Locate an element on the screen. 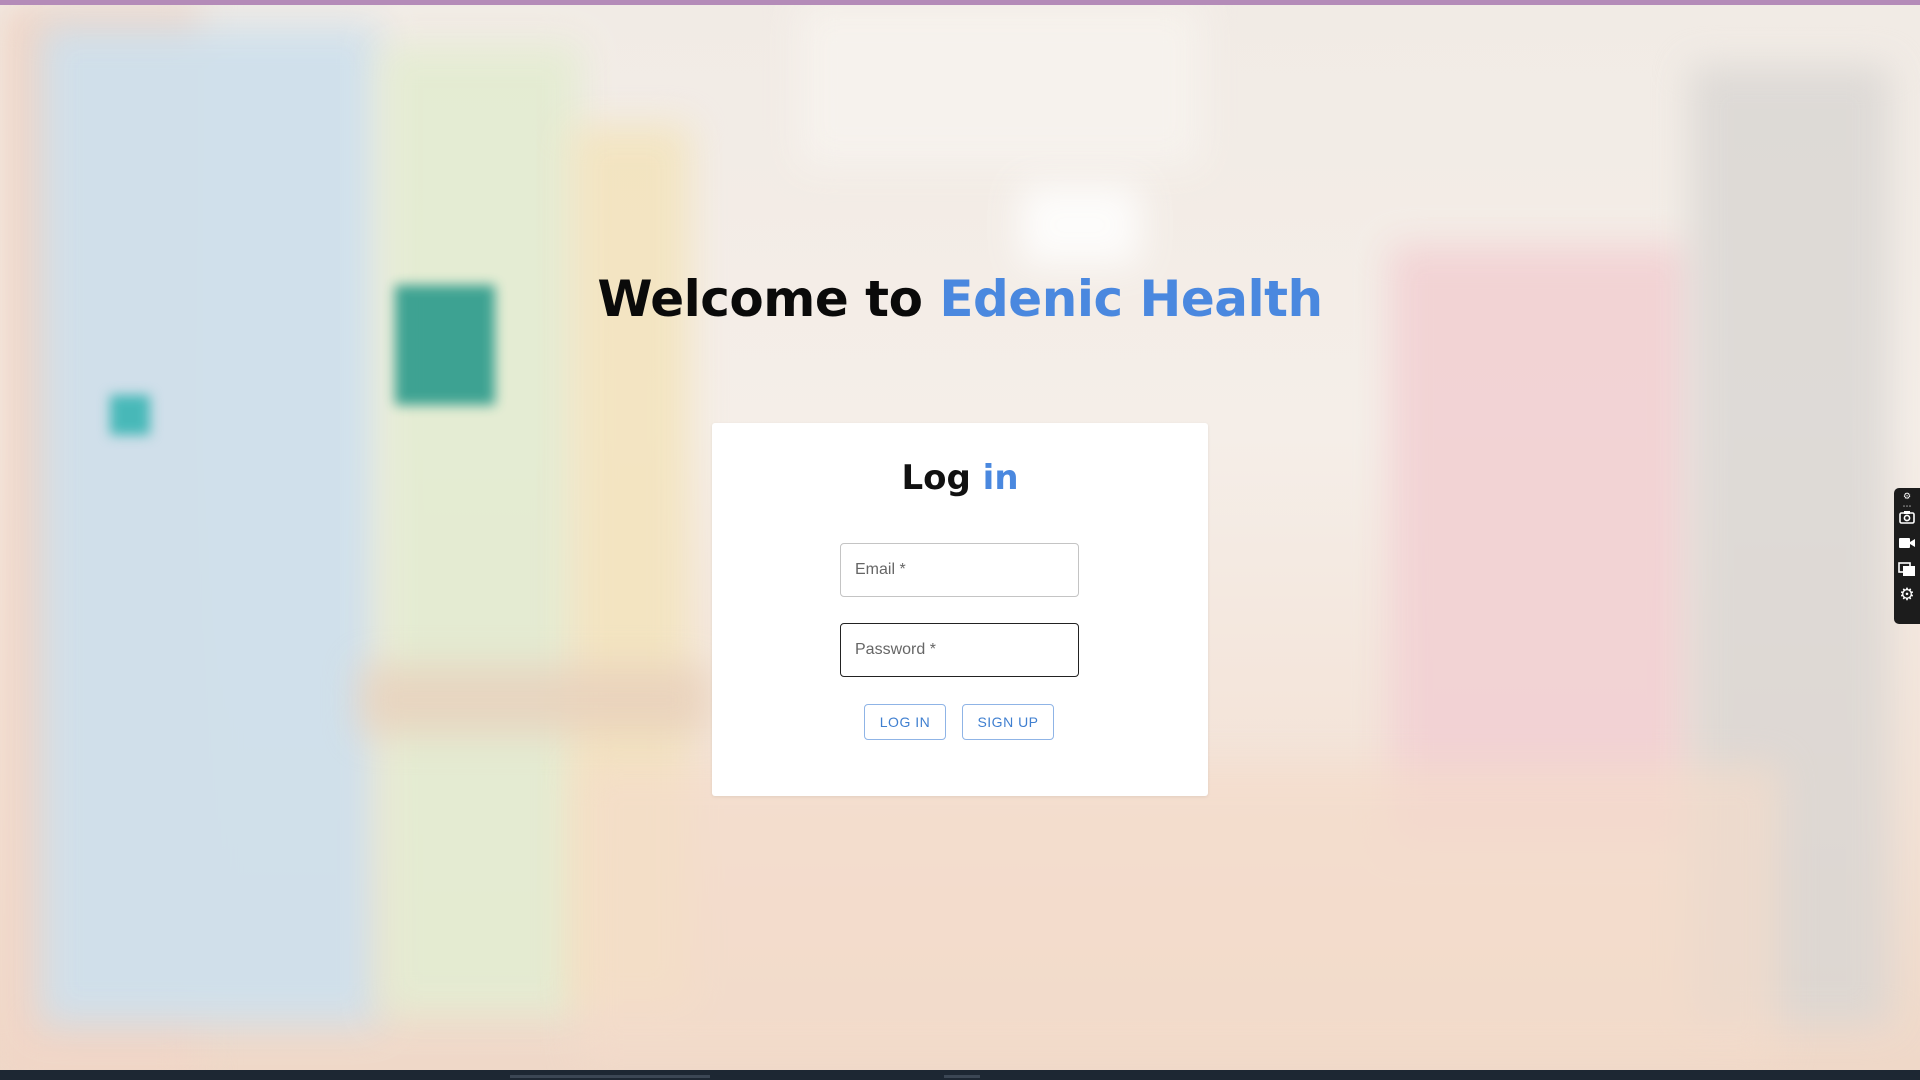 This screenshot has height=1080, width=1920. settings-icon: ⚙ is located at coordinates (1907, 595).